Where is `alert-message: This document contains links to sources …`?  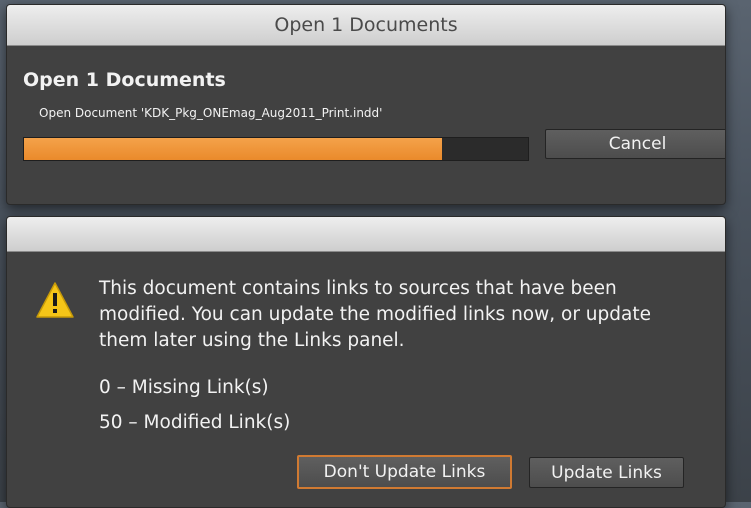
alert-message: This document contains links to sources … is located at coordinates (375, 314).